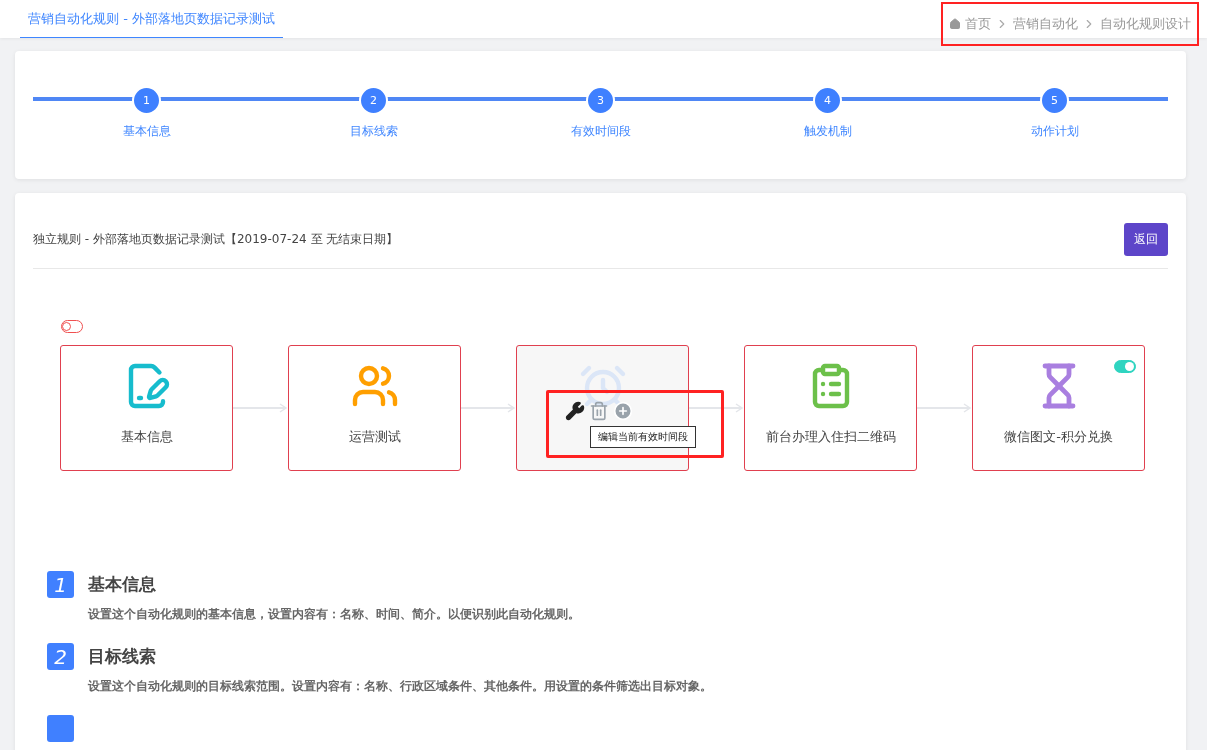 Image resolution: width=1207 pixels, height=750 pixels. What do you see at coordinates (333, 614) in the screenshot?
I see `section-description: 设置这个自动化规则的基本信息，设置内容有：名称、时间、简介。以便识别此自动化规则。` at bounding box center [333, 614].